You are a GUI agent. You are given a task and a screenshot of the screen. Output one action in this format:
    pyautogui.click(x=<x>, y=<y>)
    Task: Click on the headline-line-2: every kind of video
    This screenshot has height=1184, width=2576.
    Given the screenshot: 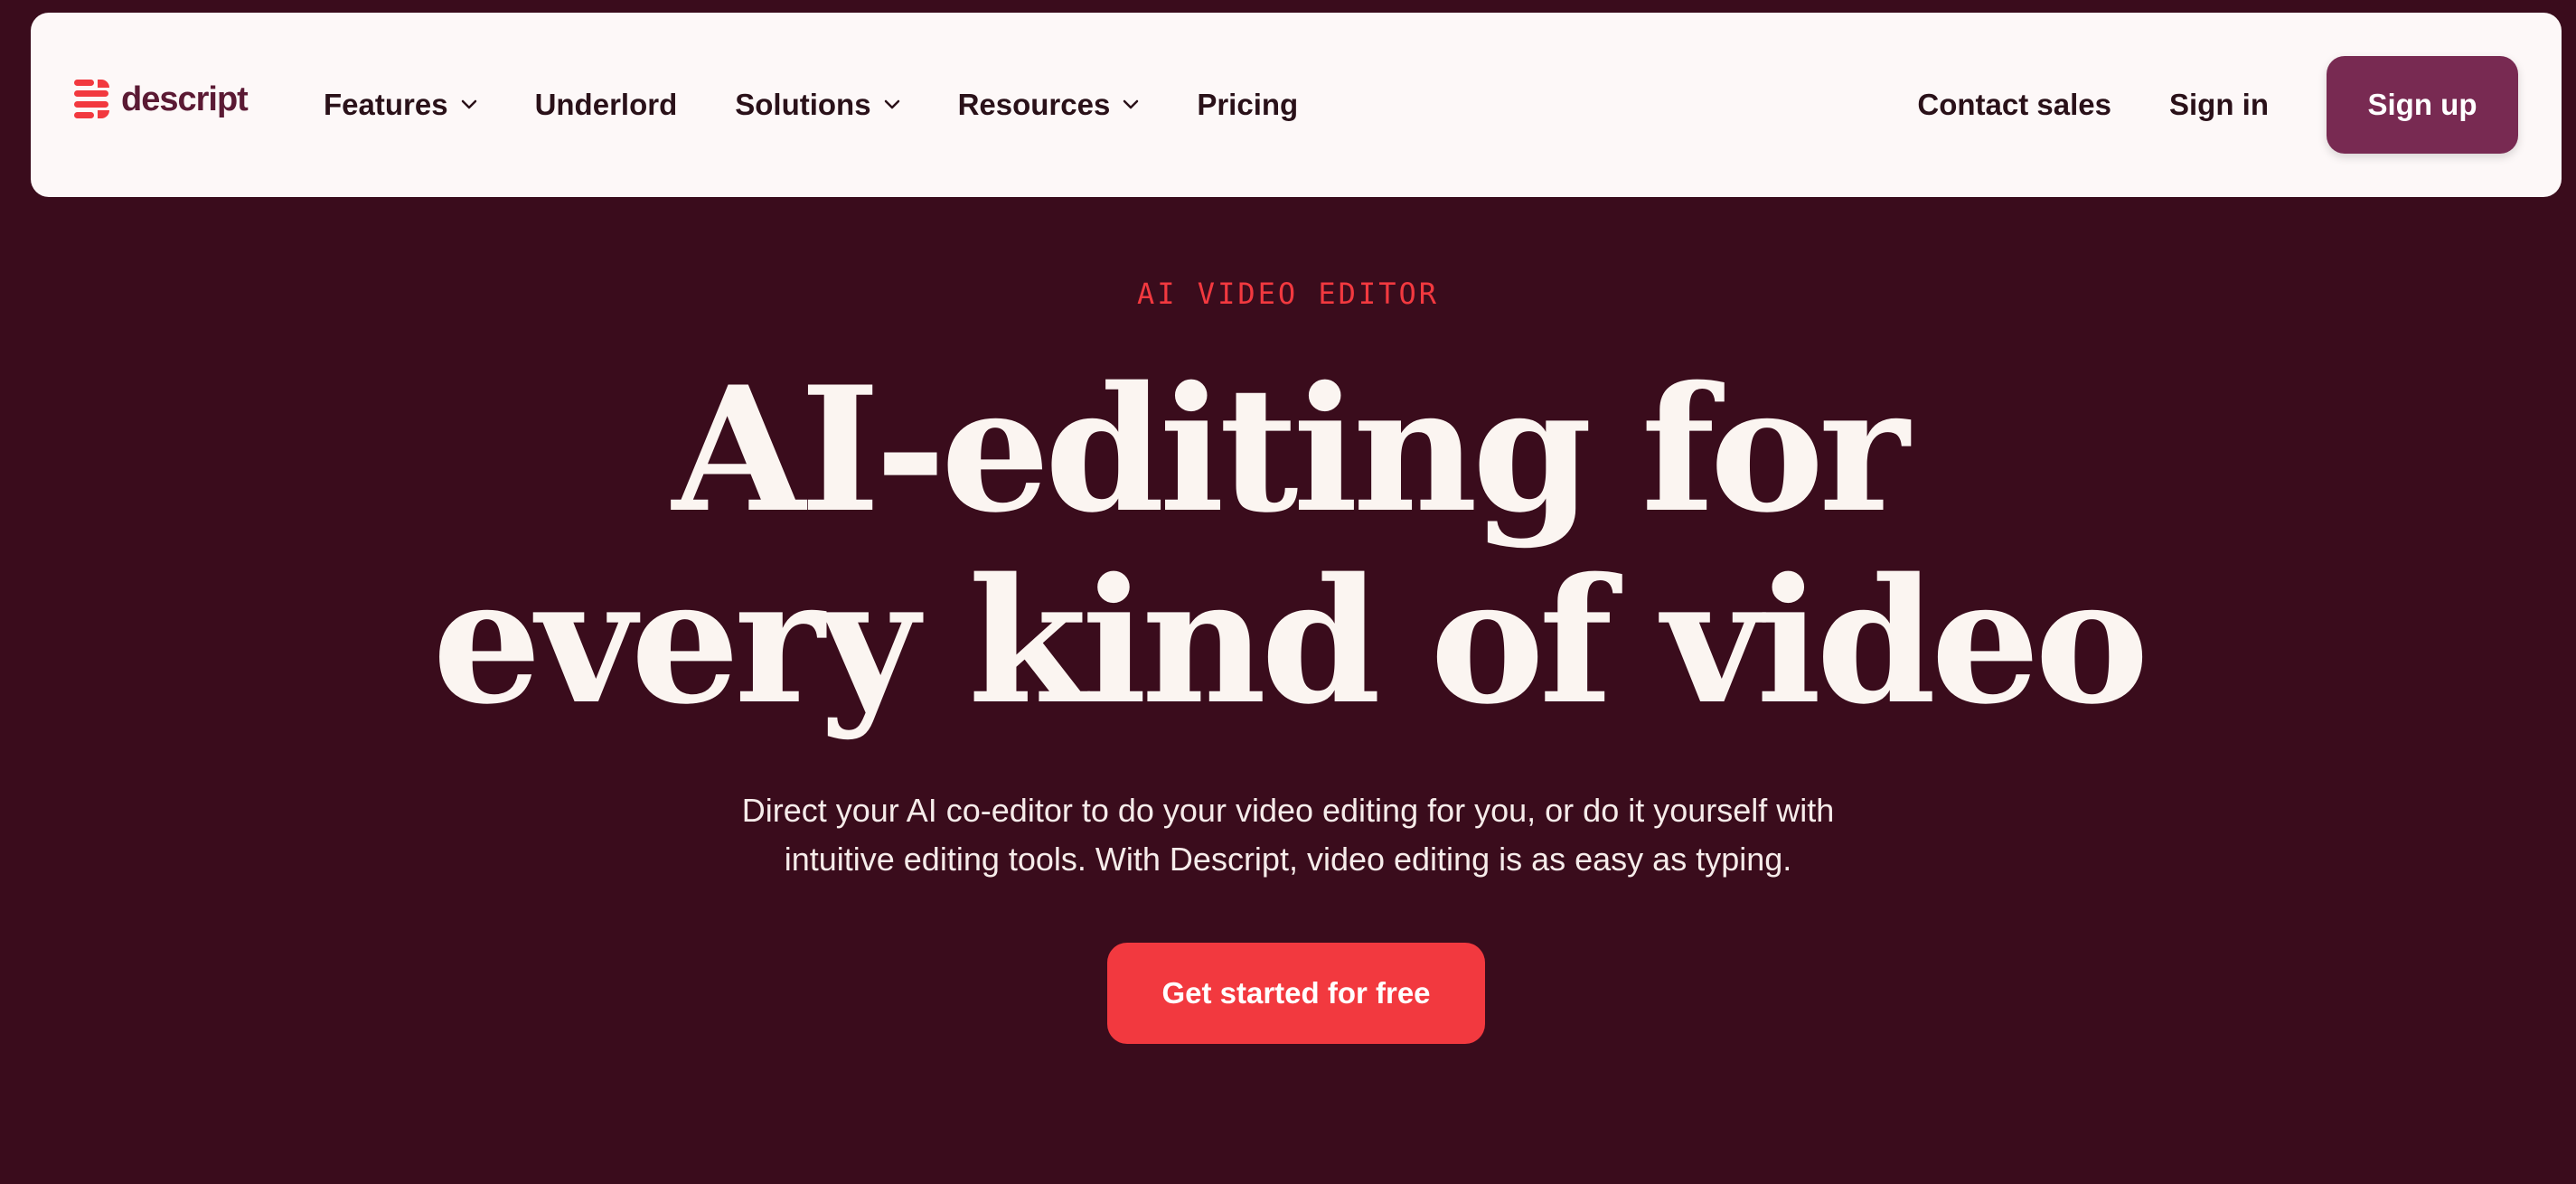 What is the action you would take?
    pyautogui.click(x=1290, y=641)
    